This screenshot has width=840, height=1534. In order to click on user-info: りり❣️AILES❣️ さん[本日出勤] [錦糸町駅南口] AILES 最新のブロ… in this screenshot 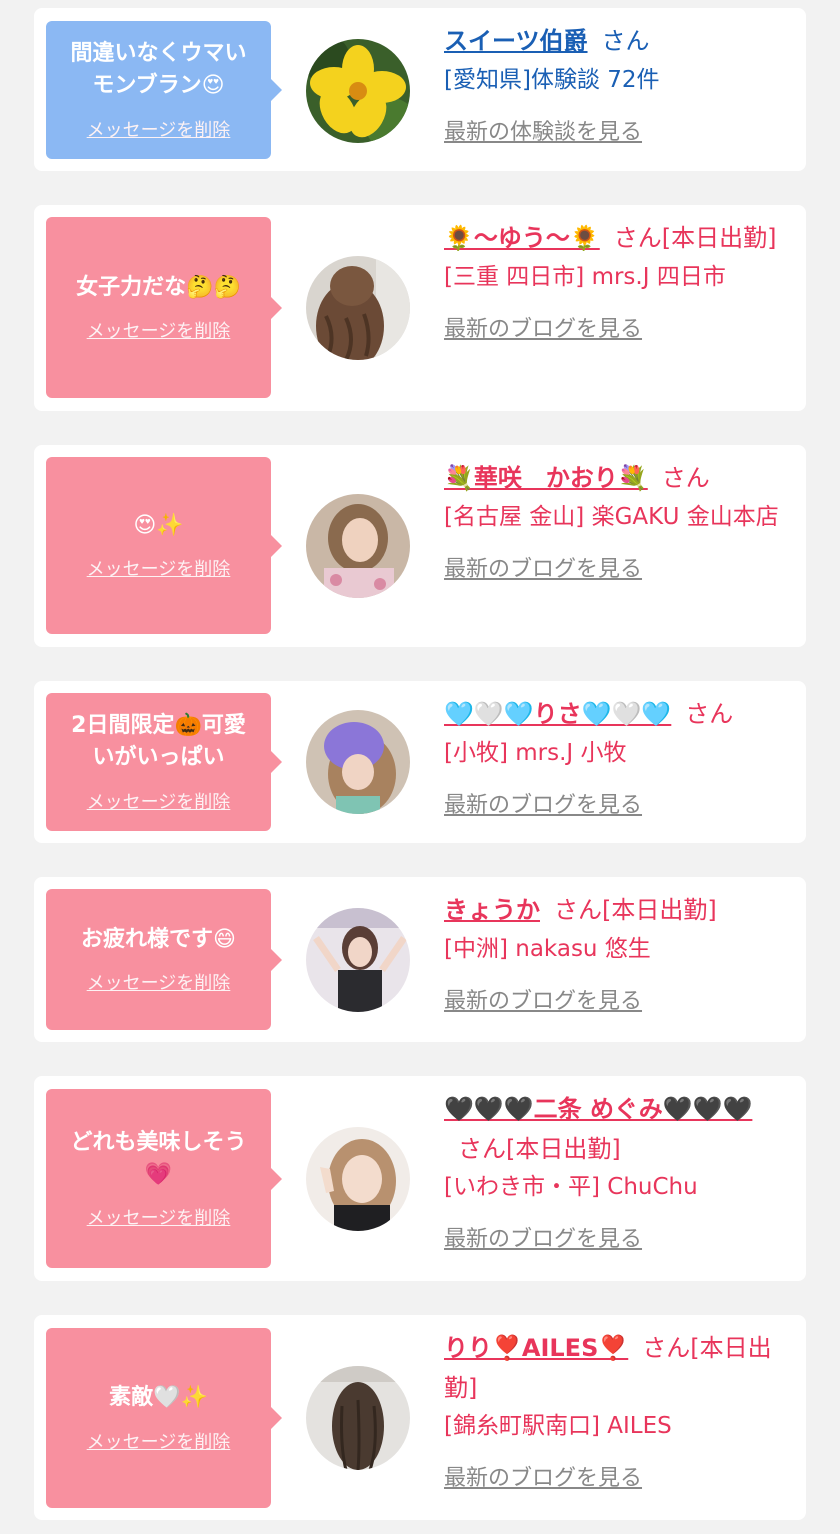, I will do `click(616, 1410)`.